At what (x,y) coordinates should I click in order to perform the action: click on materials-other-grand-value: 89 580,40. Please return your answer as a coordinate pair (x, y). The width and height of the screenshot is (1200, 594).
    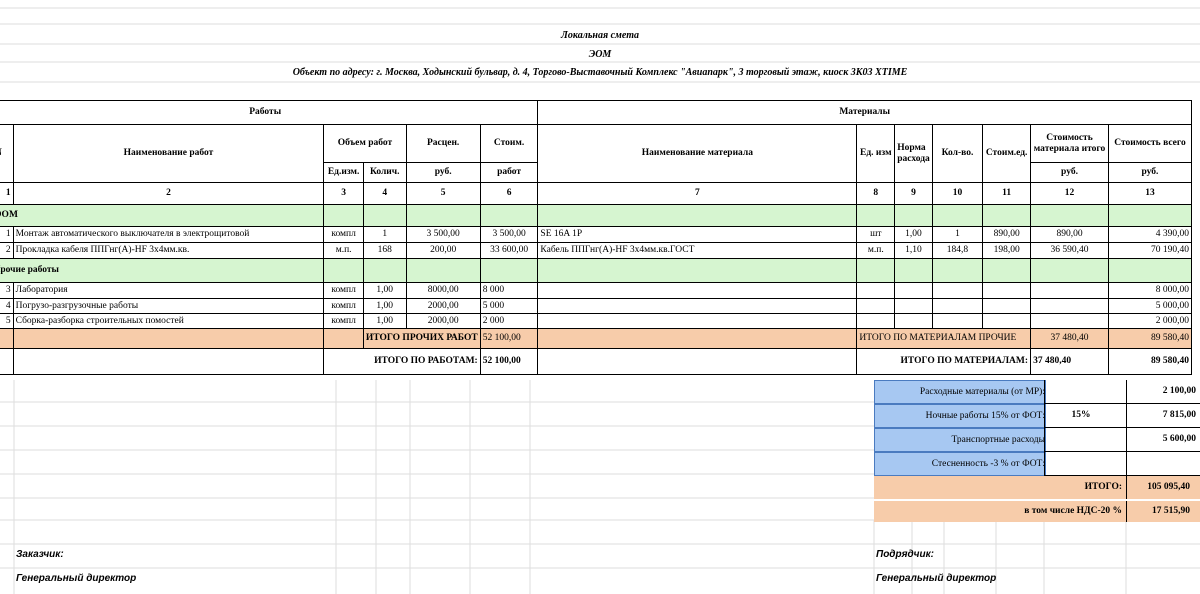
    Looking at the image, I should click on (1150, 338).